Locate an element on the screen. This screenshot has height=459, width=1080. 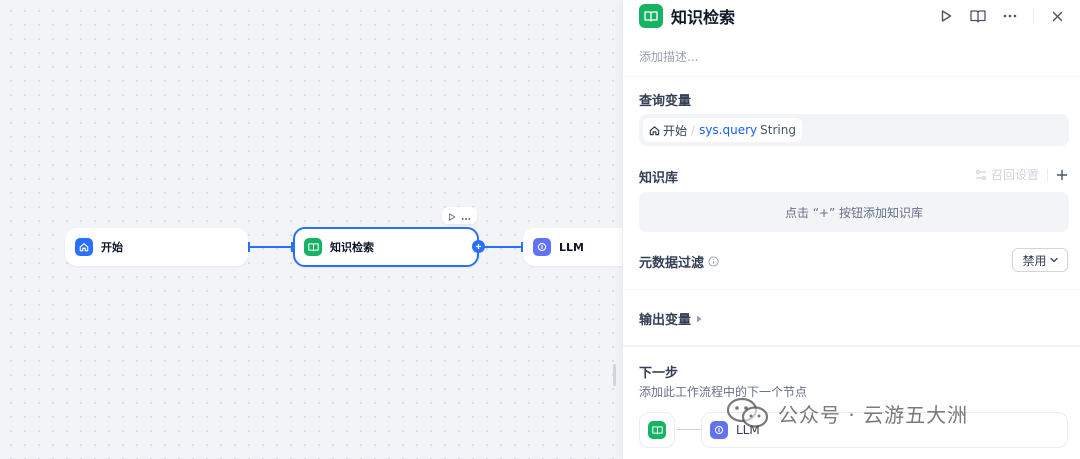
panel-header: 知识检索 is located at coordinates (853, 16).